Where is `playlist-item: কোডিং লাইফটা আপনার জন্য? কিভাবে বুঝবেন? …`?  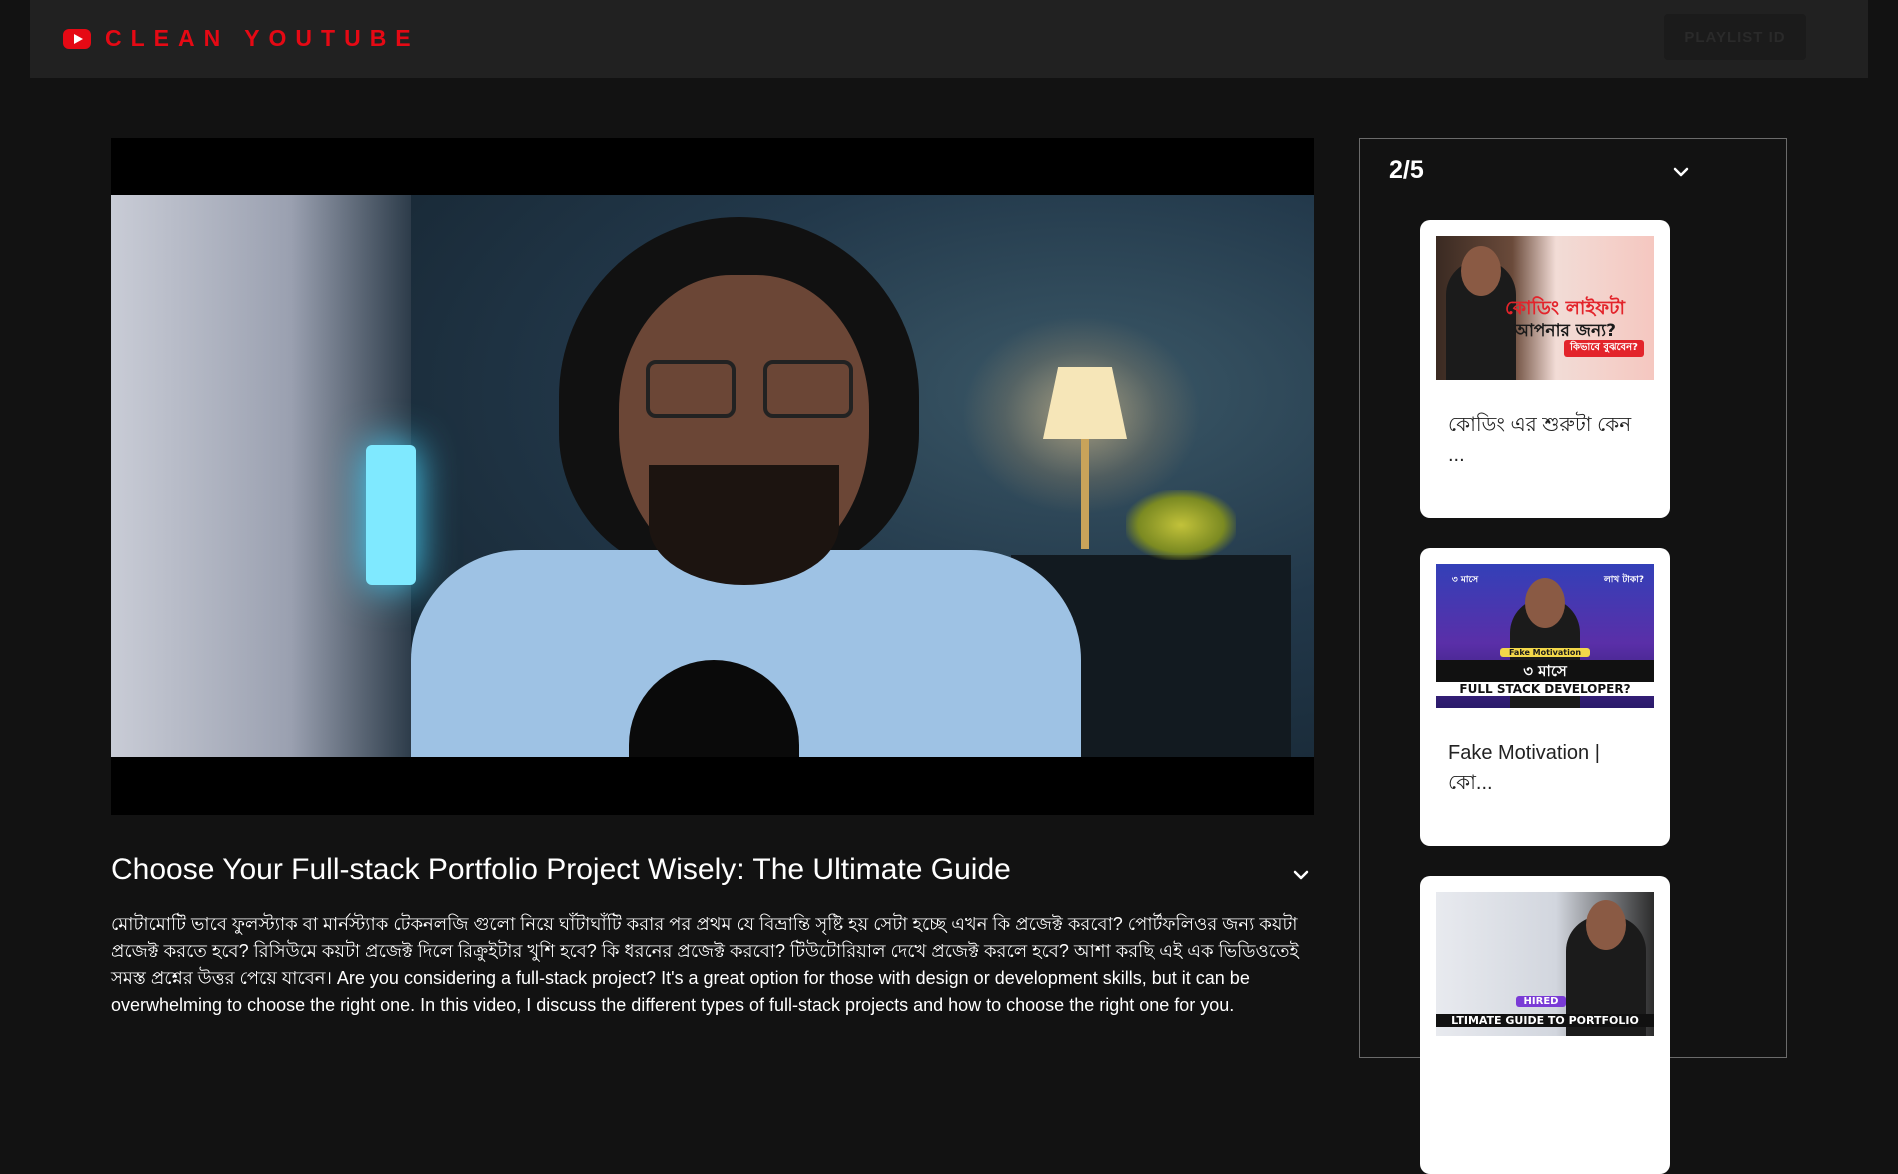 playlist-item: কোডিং লাইফটা আপনার জন্য? কিভাবে বুঝবেন? … is located at coordinates (1545, 369).